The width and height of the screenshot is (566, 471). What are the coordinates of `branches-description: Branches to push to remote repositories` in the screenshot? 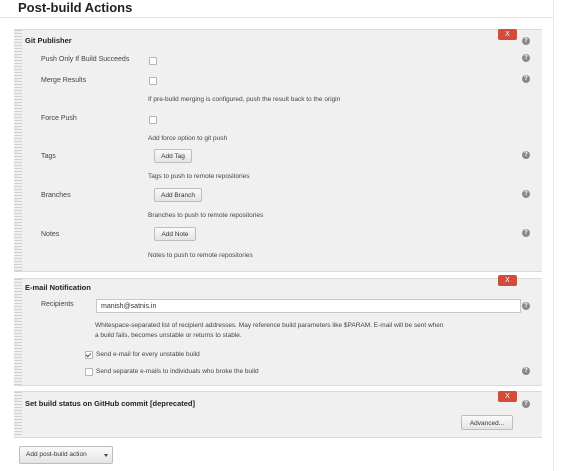 It's located at (206, 215).